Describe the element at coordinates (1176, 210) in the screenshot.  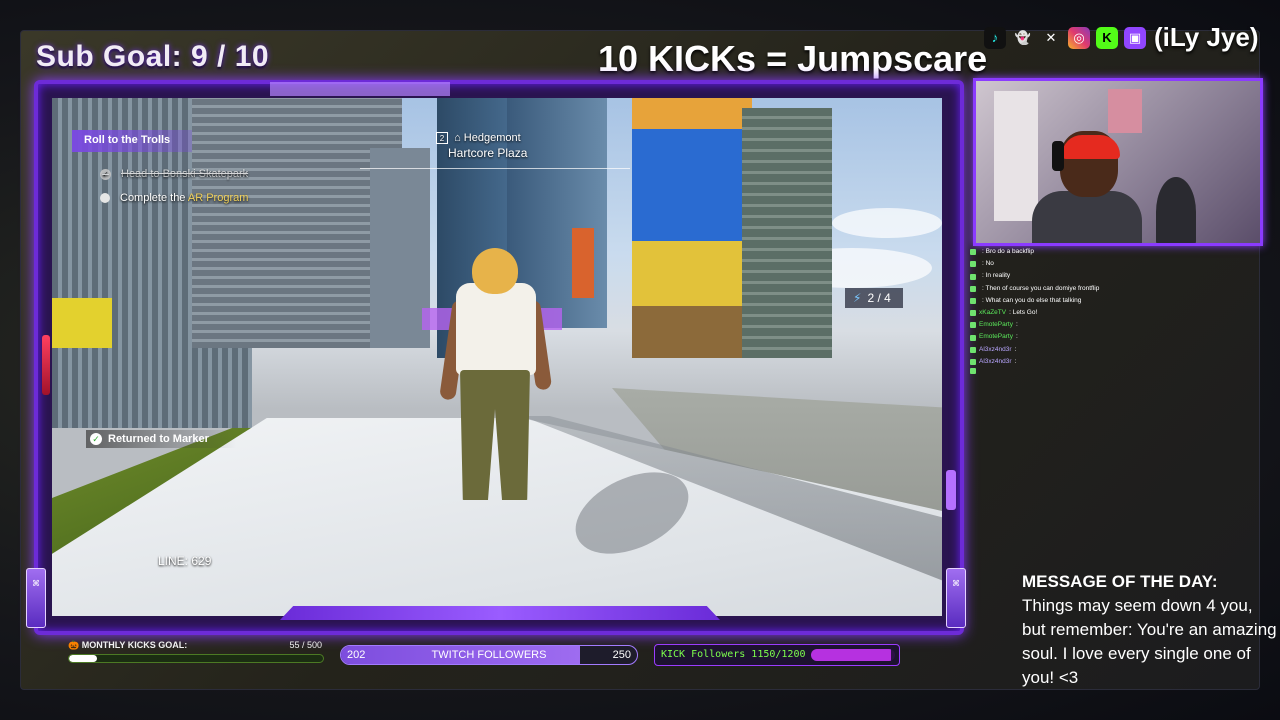
I see `microphone-icon` at that location.